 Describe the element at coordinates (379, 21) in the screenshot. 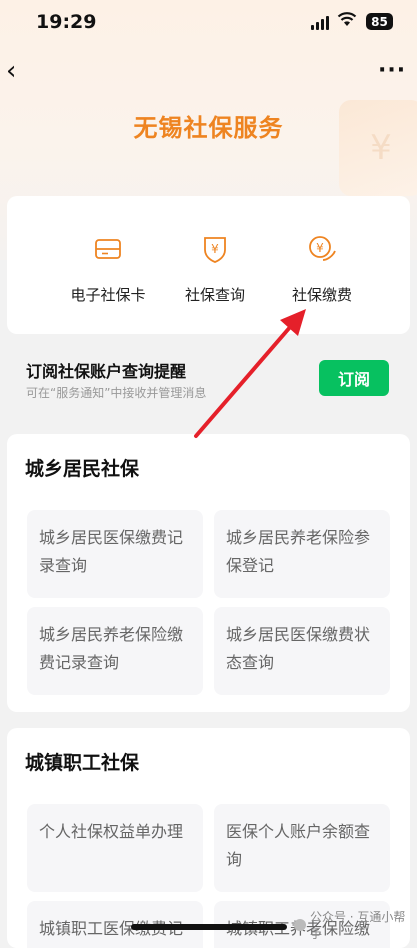

I see `battery-icon: 85` at that location.